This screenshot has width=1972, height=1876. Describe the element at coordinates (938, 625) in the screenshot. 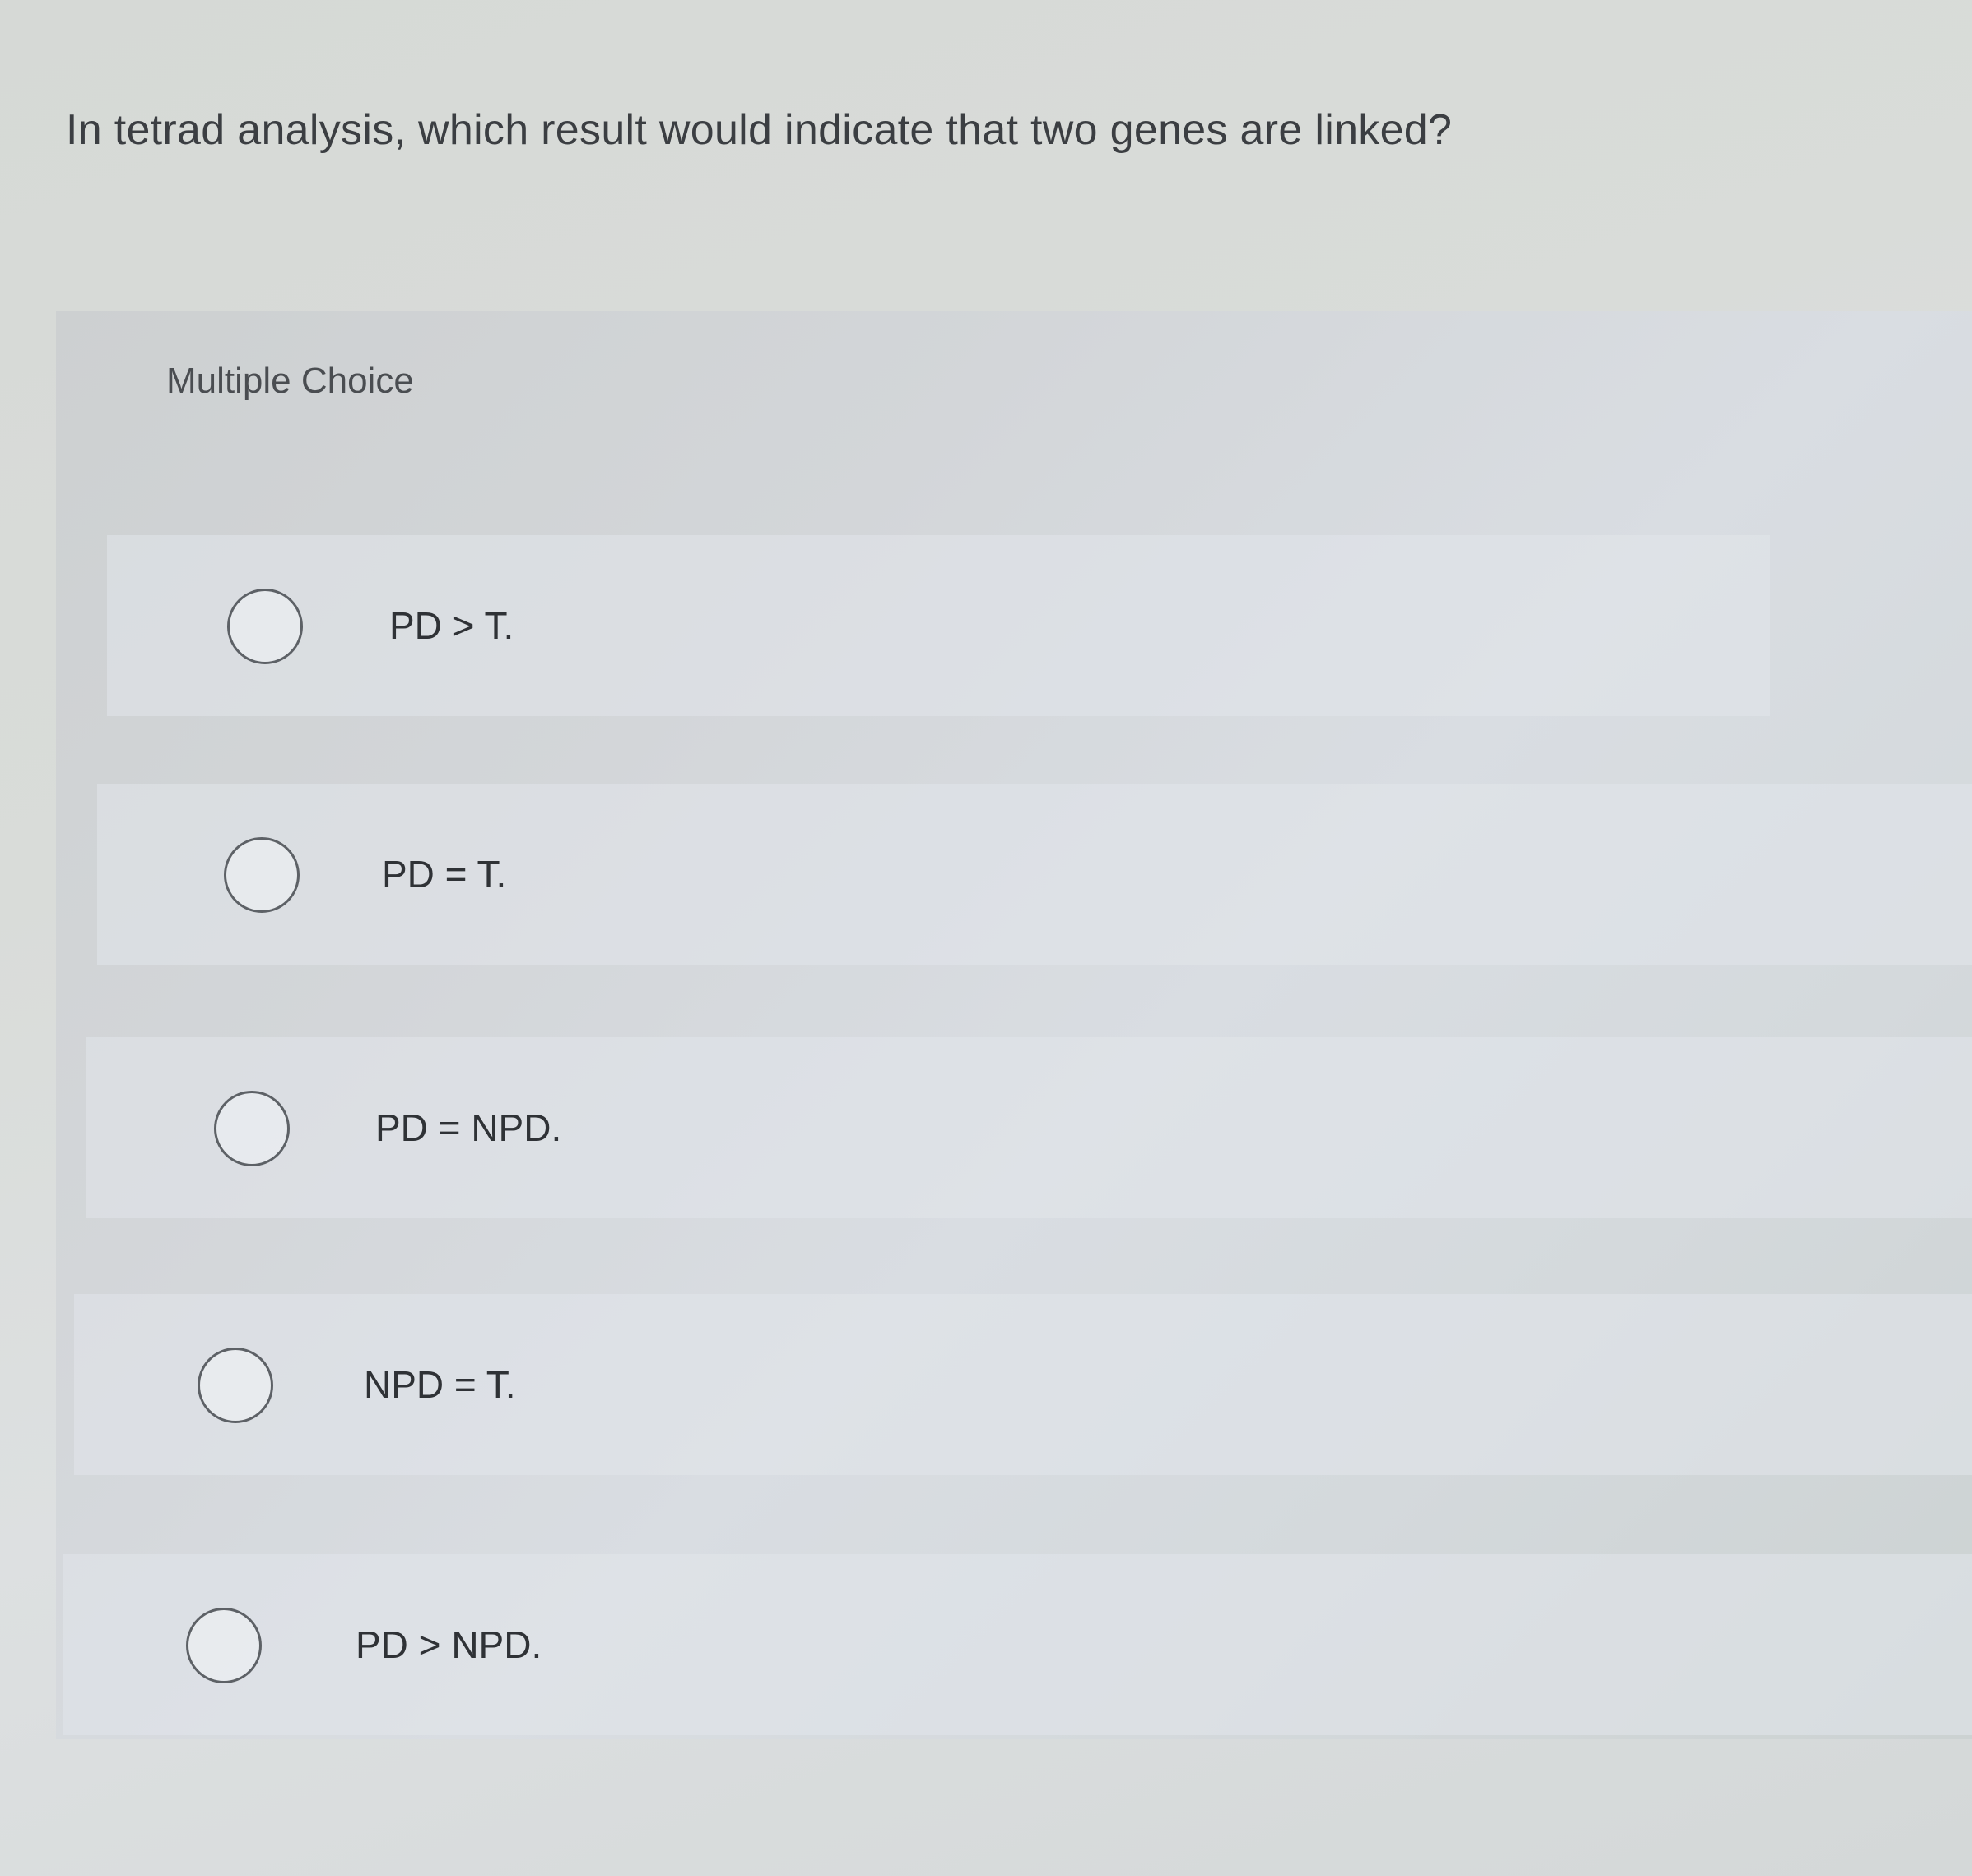

I see `answer-option-1: PD > T.` at that location.